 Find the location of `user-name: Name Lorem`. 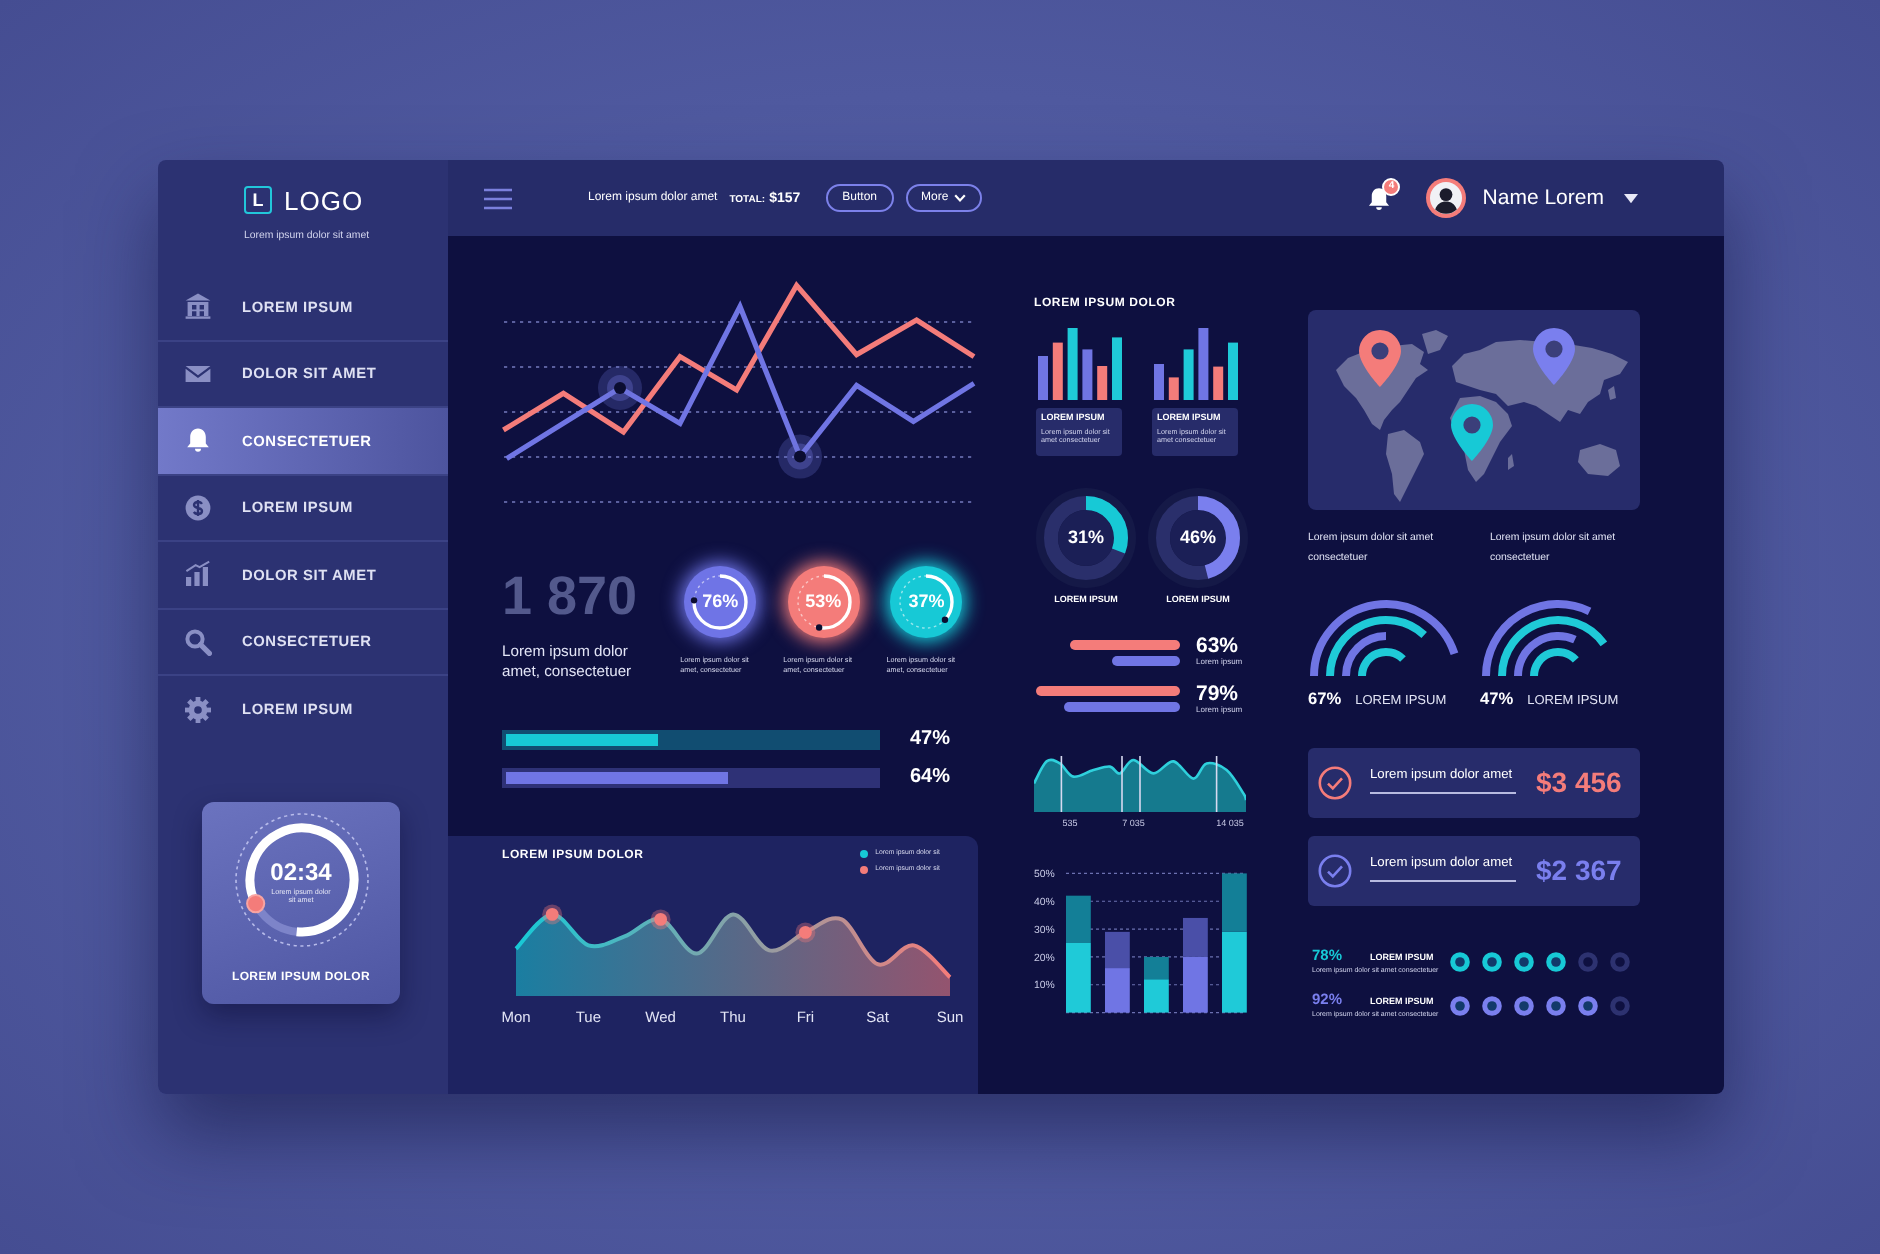

user-name: Name Lorem is located at coordinates (1543, 198).